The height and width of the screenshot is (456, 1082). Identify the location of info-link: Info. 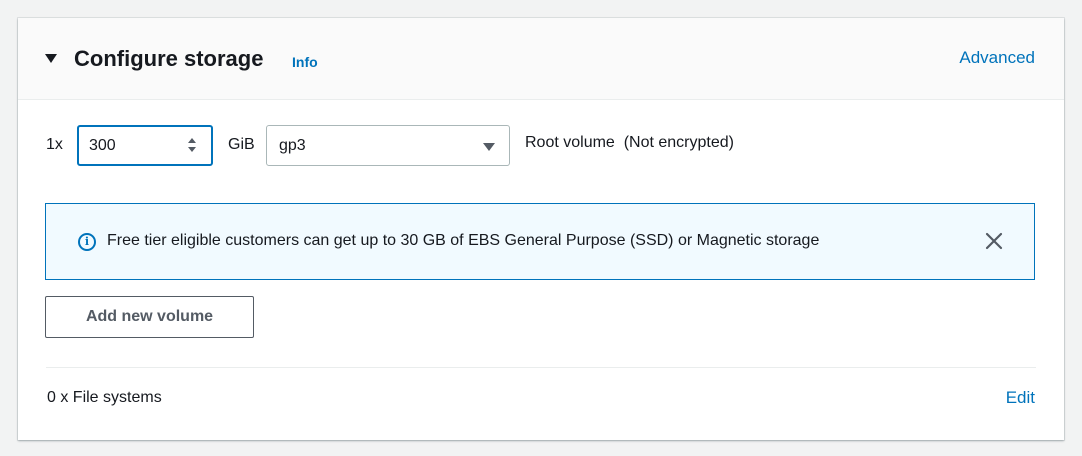
(305, 62).